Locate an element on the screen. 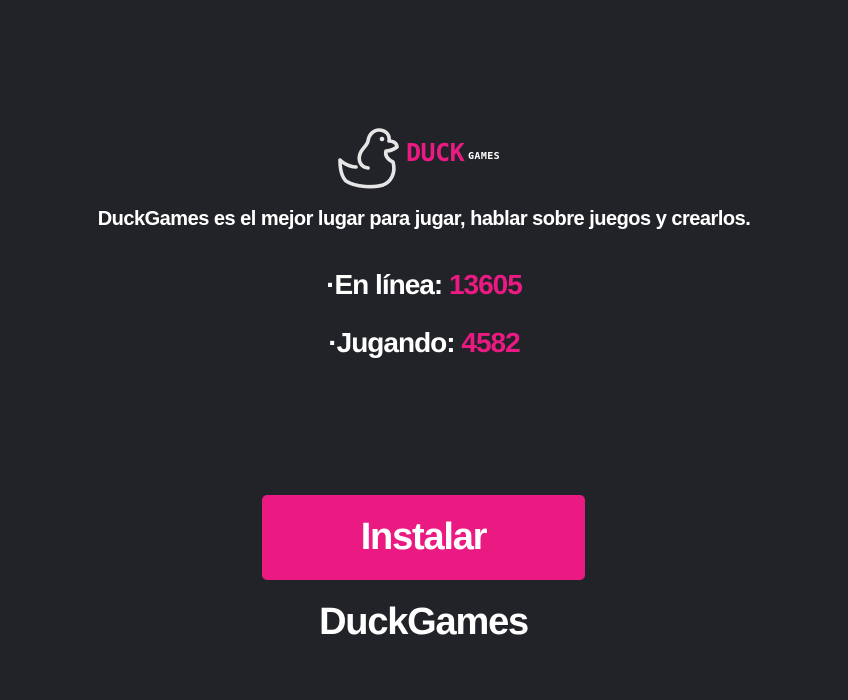 Image resolution: width=848 pixels, height=700 pixels. playing-stat: ·Jugando: 4582 is located at coordinates (424, 343).